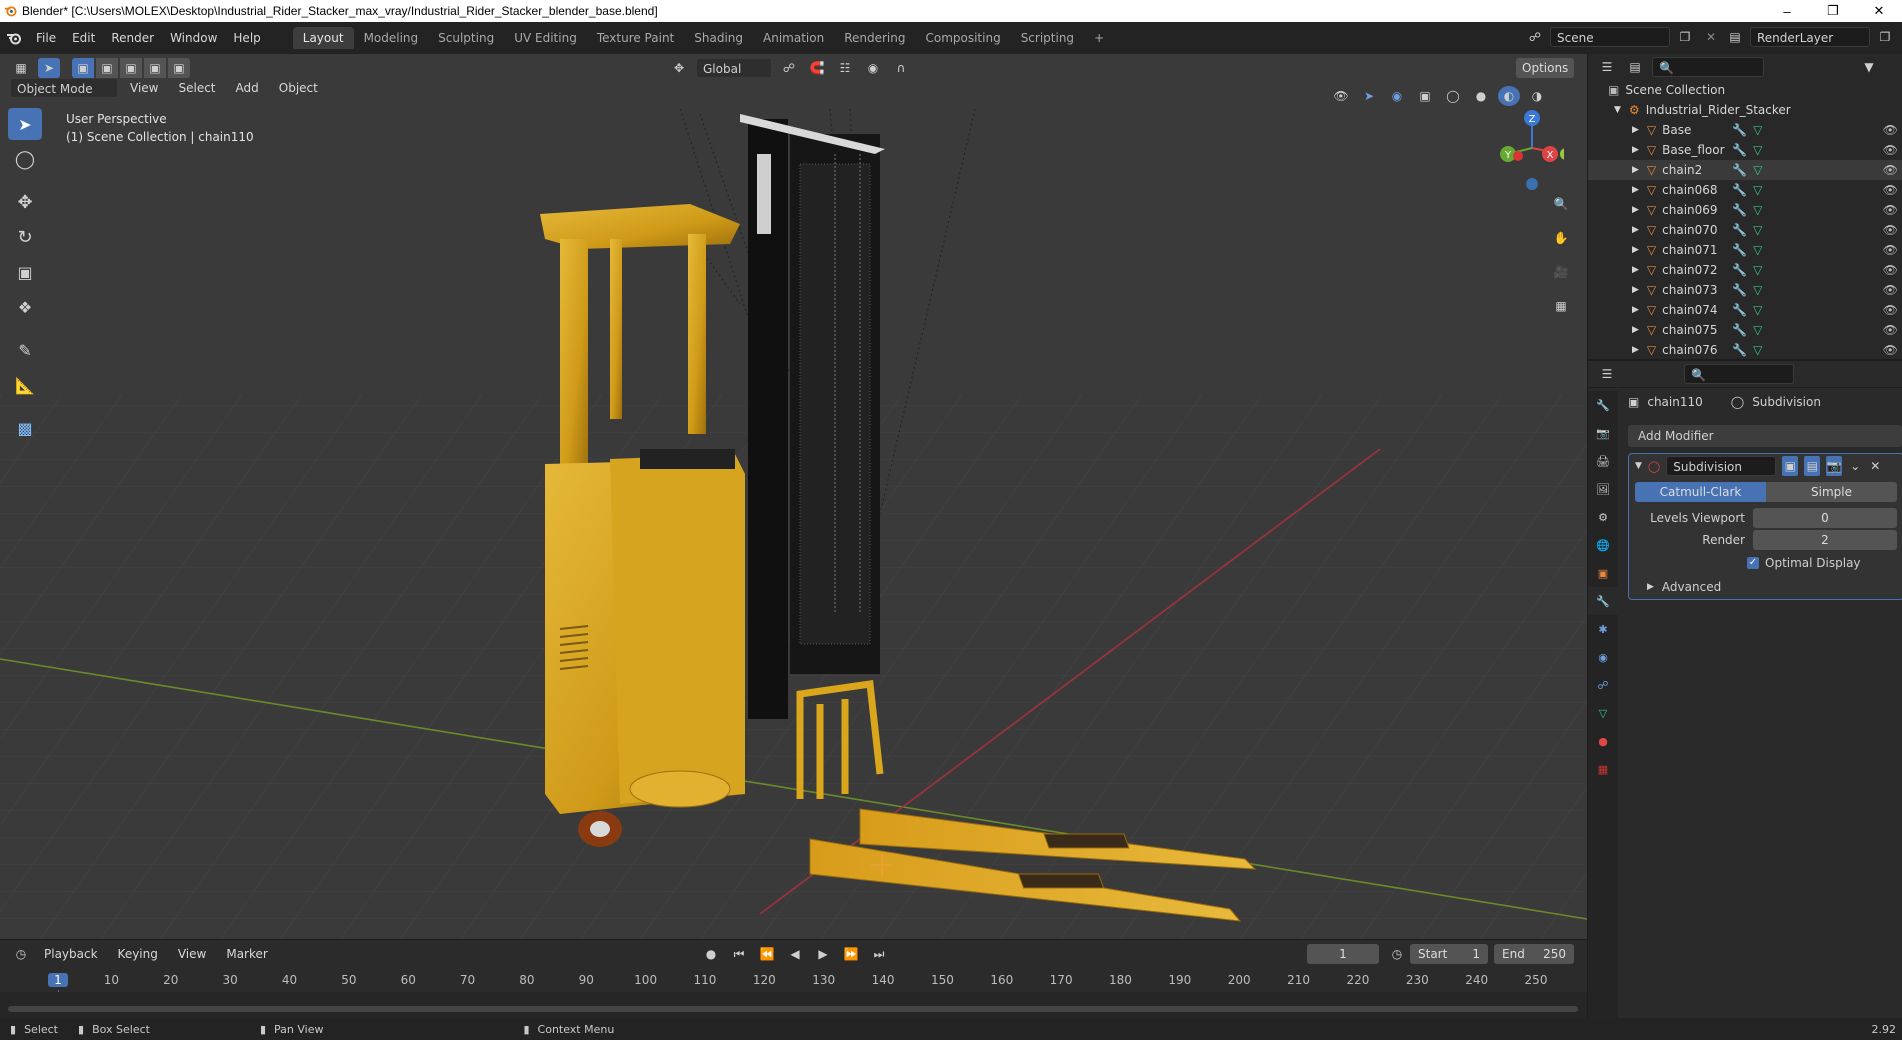  Describe the element at coordinates (1603, 769) in the screenshot. I see `texture-tab-icon: ▦` at that location.